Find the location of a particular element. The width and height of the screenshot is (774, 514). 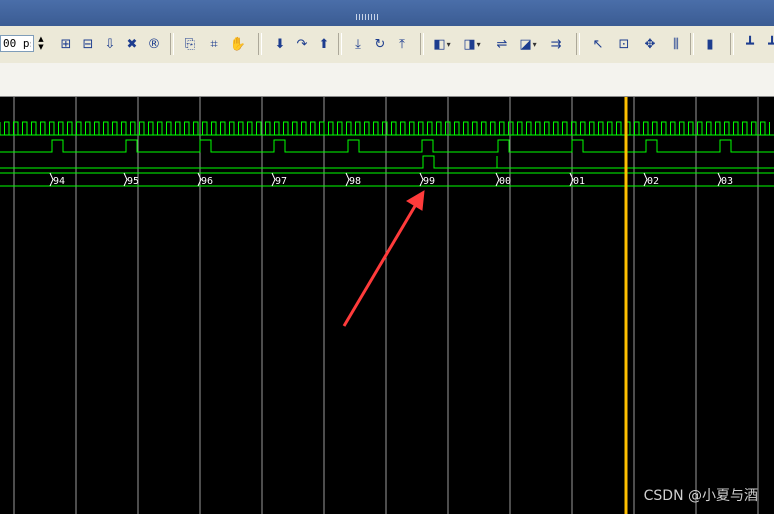

lock-cursor-icon: ┻ is located at coordinates (768, 44).